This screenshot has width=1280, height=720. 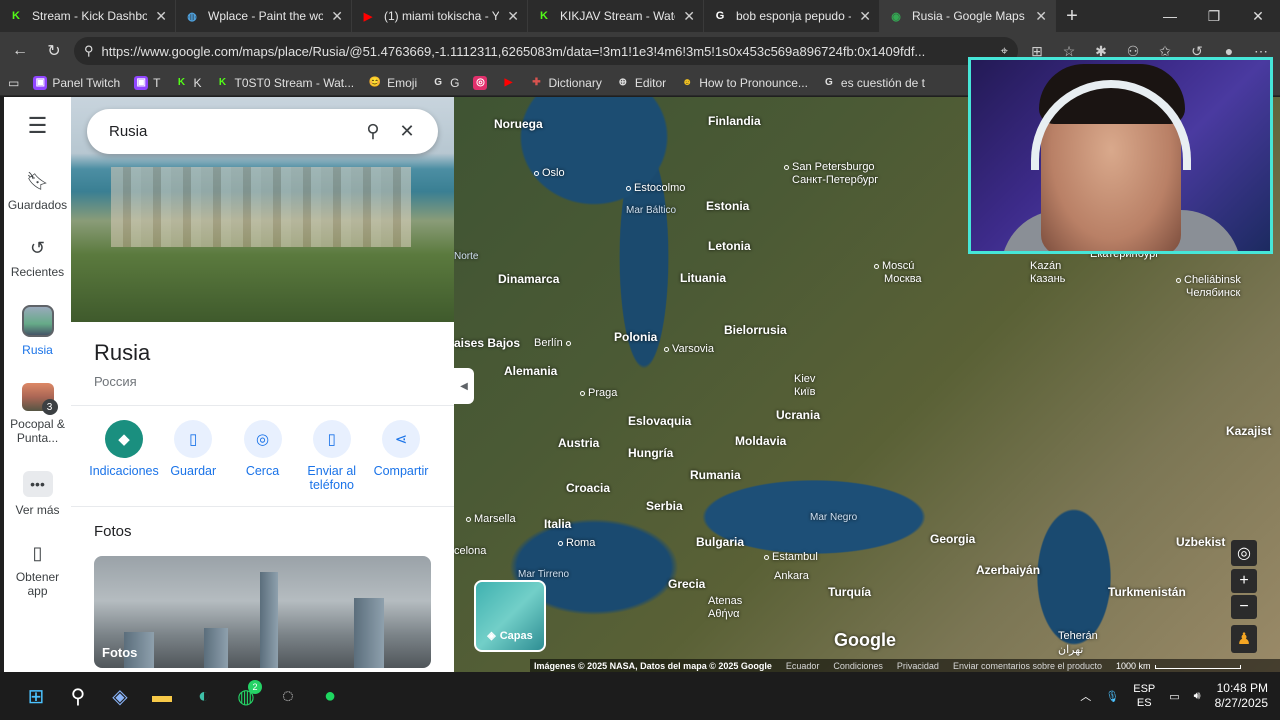 What do you see at coordinates (1144, 696) in the screenshot?
I see `language-indicator: ESP ES` at bounding box center [1144, 696].